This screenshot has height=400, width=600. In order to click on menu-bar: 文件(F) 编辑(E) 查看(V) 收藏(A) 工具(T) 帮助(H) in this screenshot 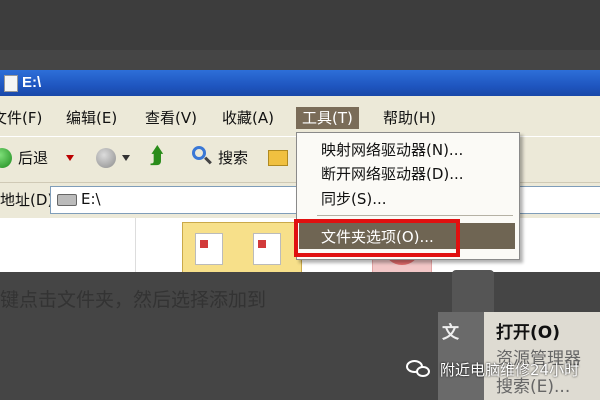, I will do `click(300, 118)`.